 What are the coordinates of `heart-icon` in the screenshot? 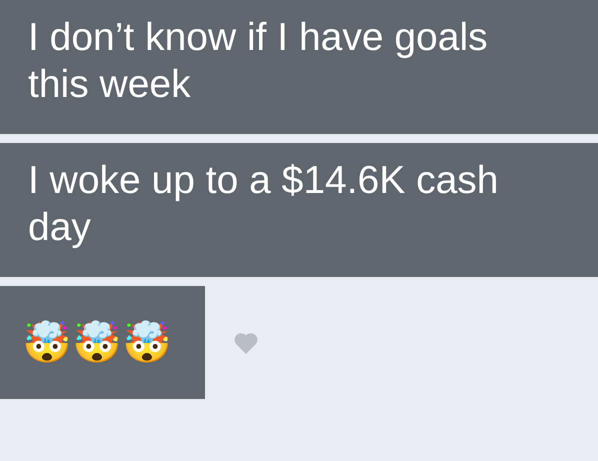 It's located at (246, 342).